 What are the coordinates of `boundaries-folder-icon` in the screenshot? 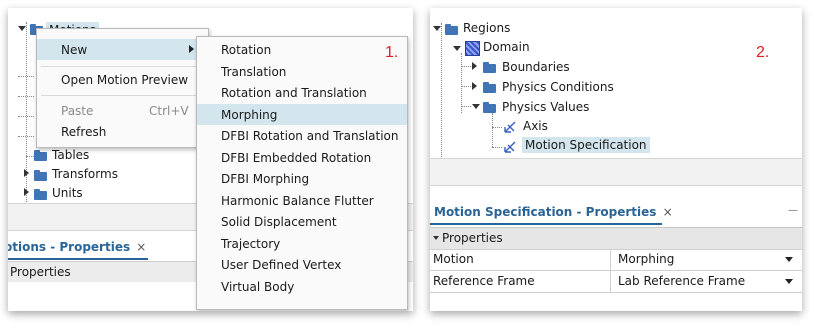 It's located at (489, 67).